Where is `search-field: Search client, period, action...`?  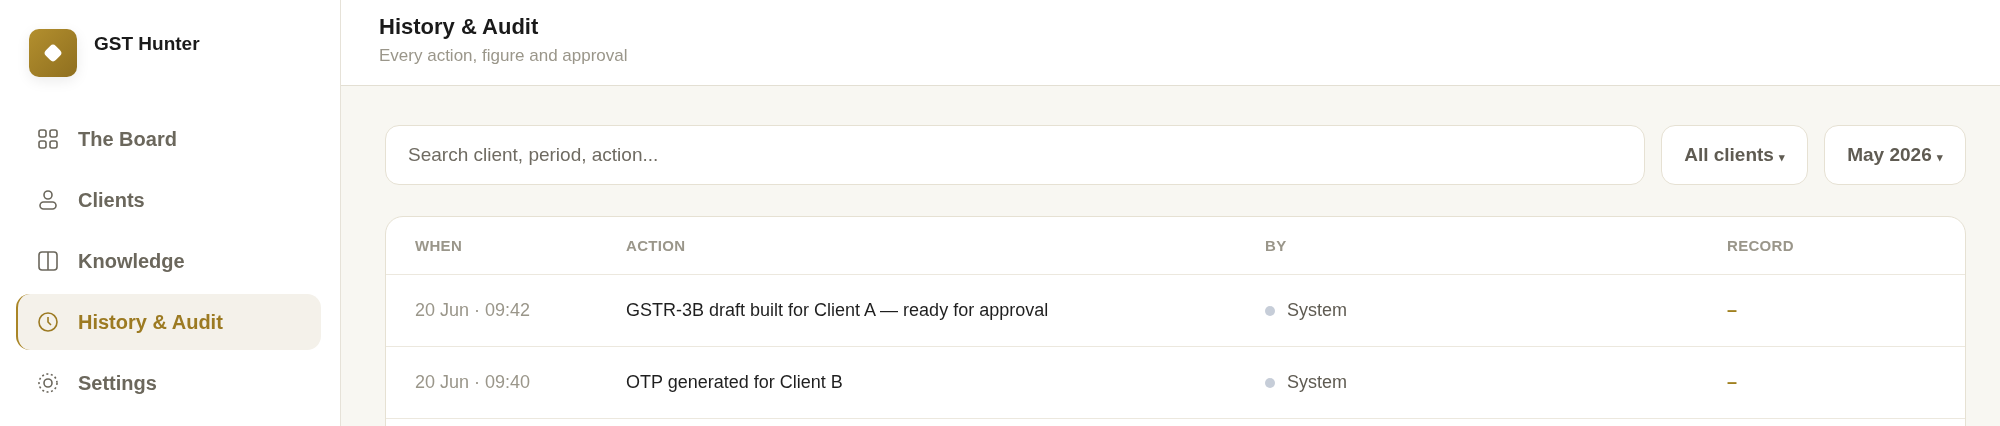
search-field: Search client, period, action... is located at coordinates (1015, 155).